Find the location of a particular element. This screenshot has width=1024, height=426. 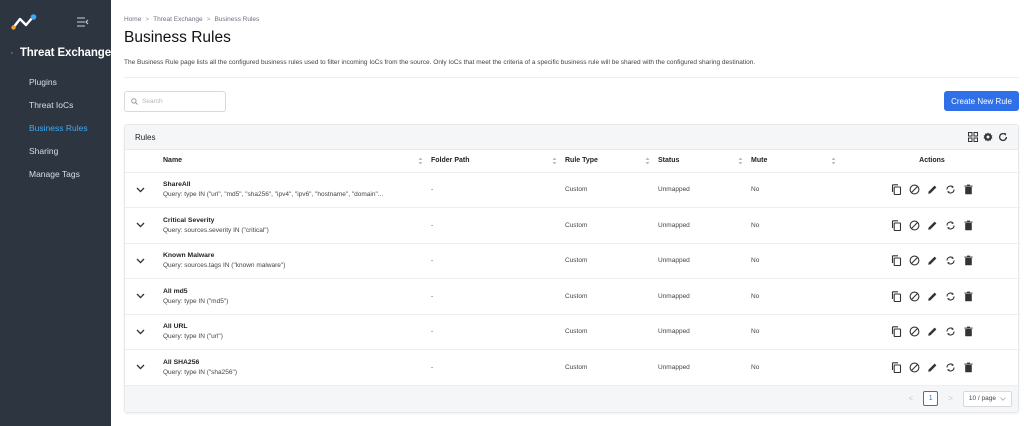

rule-name: All md5 is located at coordinates (297, 291).